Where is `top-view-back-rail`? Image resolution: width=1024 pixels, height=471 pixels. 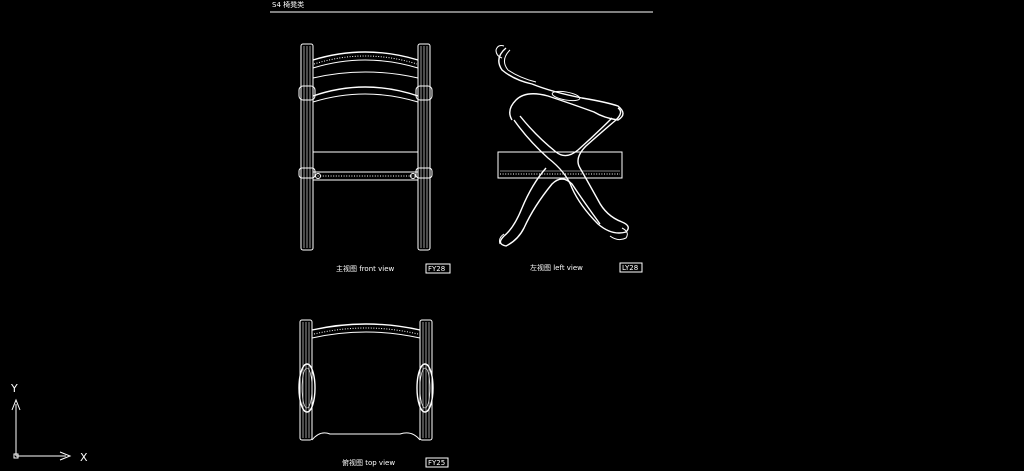 top-view-back-rail is located at coordinates (366, 331).